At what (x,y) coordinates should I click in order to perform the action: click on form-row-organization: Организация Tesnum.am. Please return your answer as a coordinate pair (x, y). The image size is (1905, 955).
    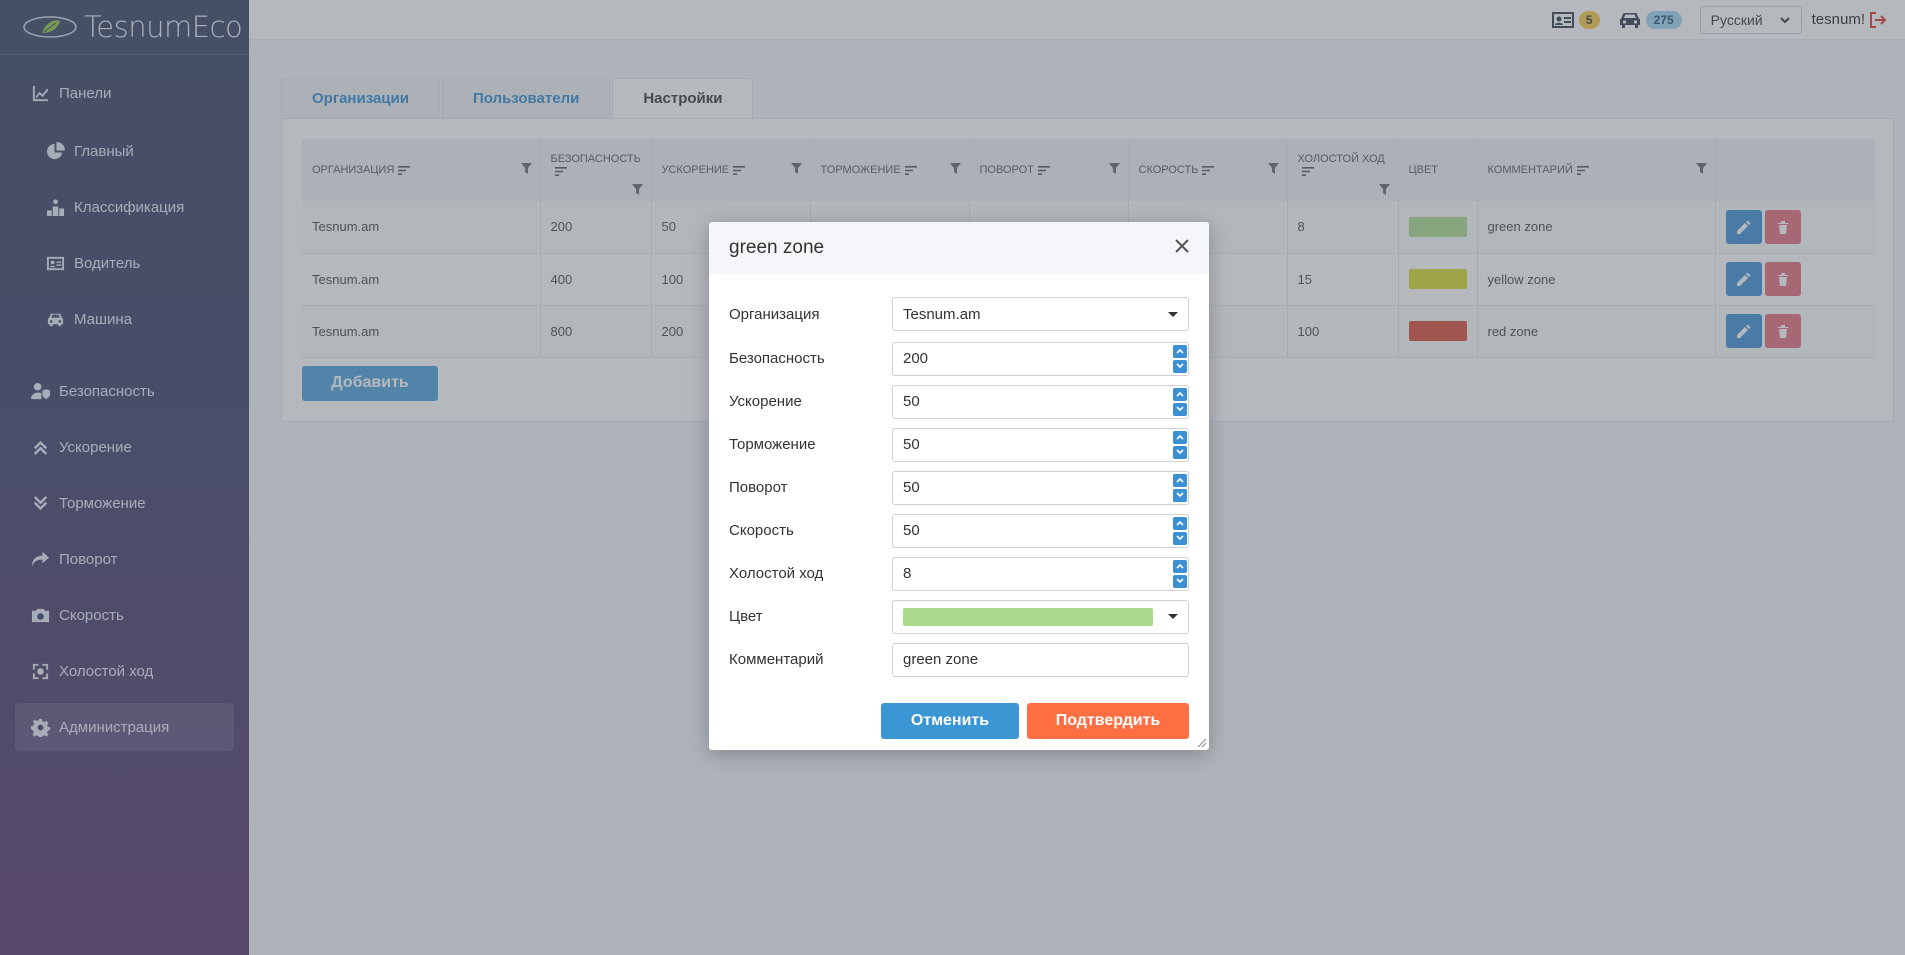
    Looking at the image, I should click on (959, 314).